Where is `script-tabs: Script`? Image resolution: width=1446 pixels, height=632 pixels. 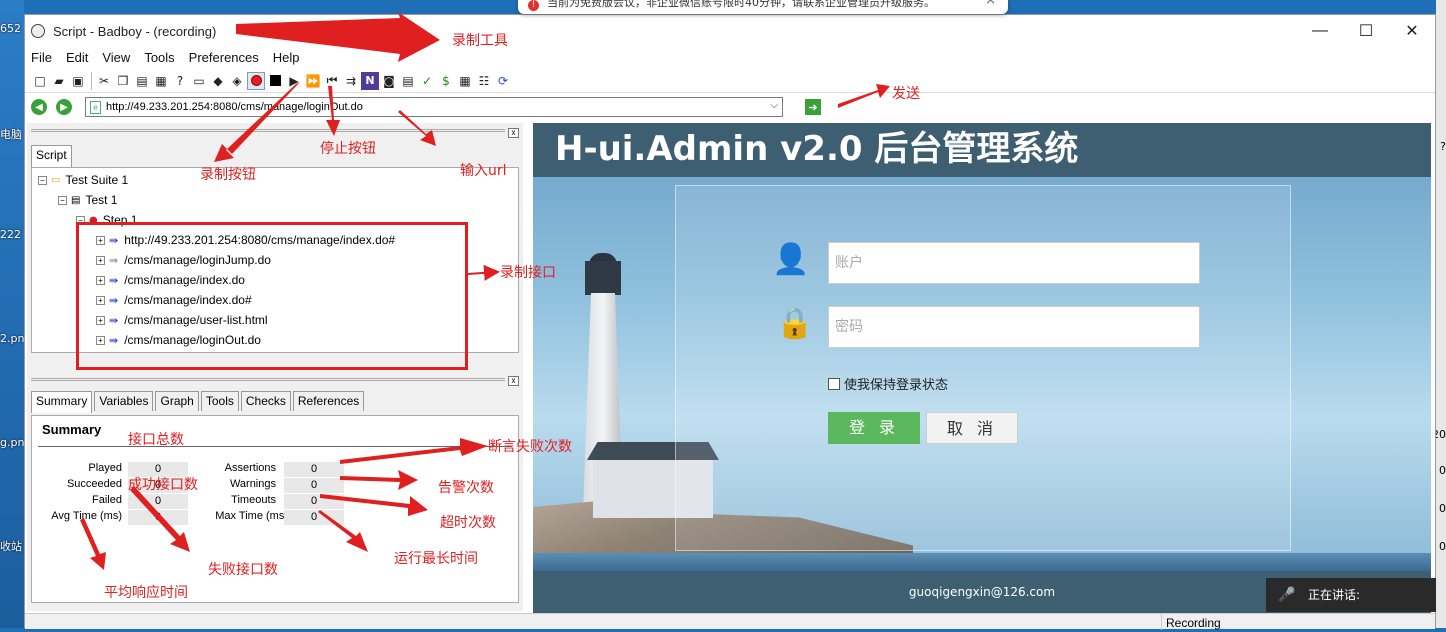 script-tabs: Script is located at coordinates (52, 156).